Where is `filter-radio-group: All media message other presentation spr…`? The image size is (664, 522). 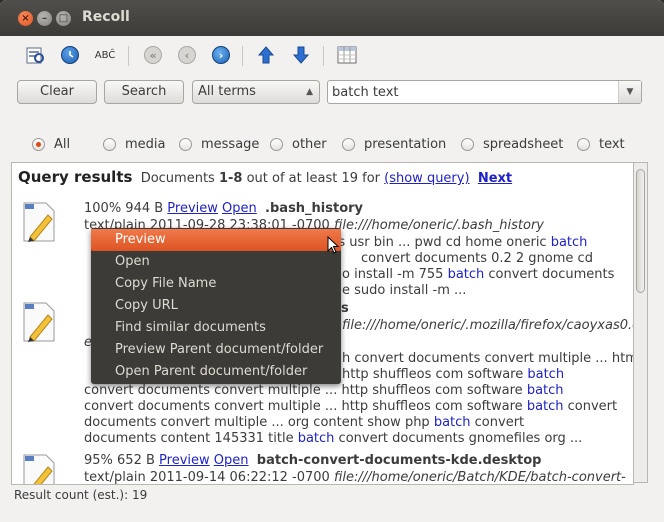 filter-radio-group: All media message other presentation spr… is located at coordinates (332, 144).